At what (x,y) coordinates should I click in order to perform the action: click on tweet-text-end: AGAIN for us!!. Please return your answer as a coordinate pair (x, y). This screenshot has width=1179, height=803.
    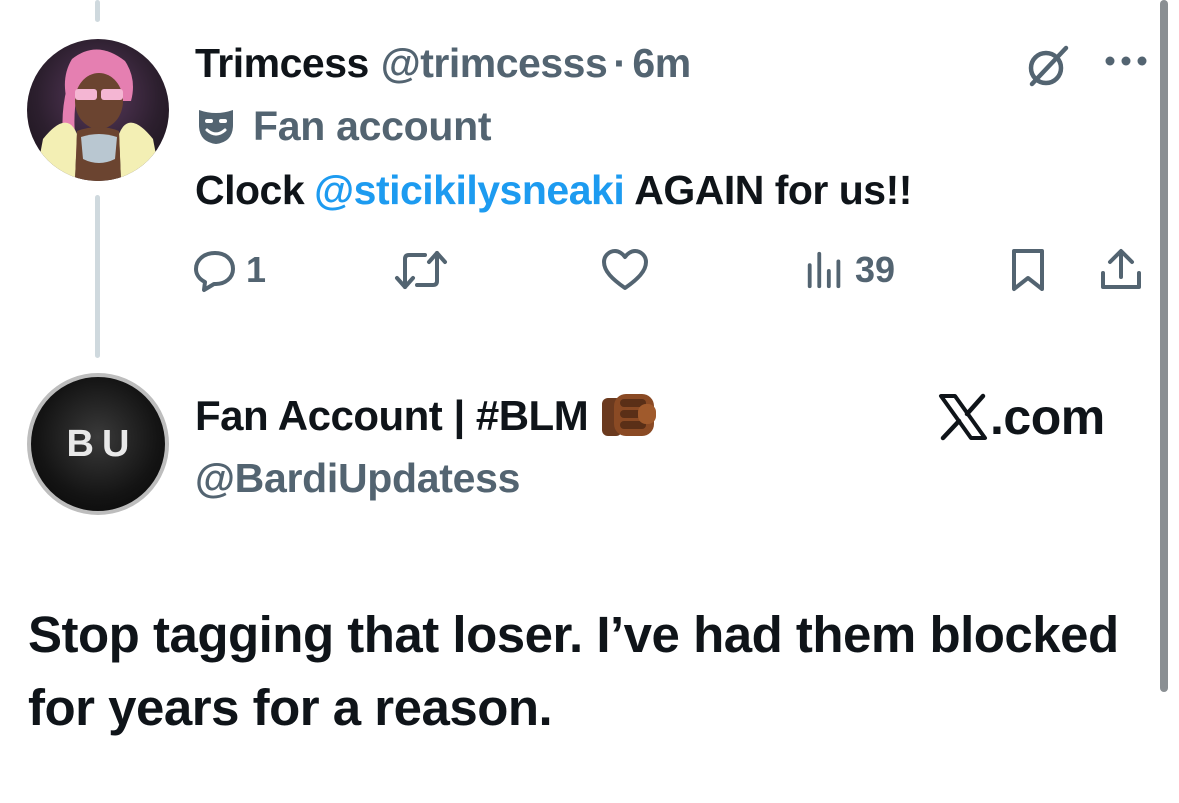
    Looking at the image, I should click on (773, 190).